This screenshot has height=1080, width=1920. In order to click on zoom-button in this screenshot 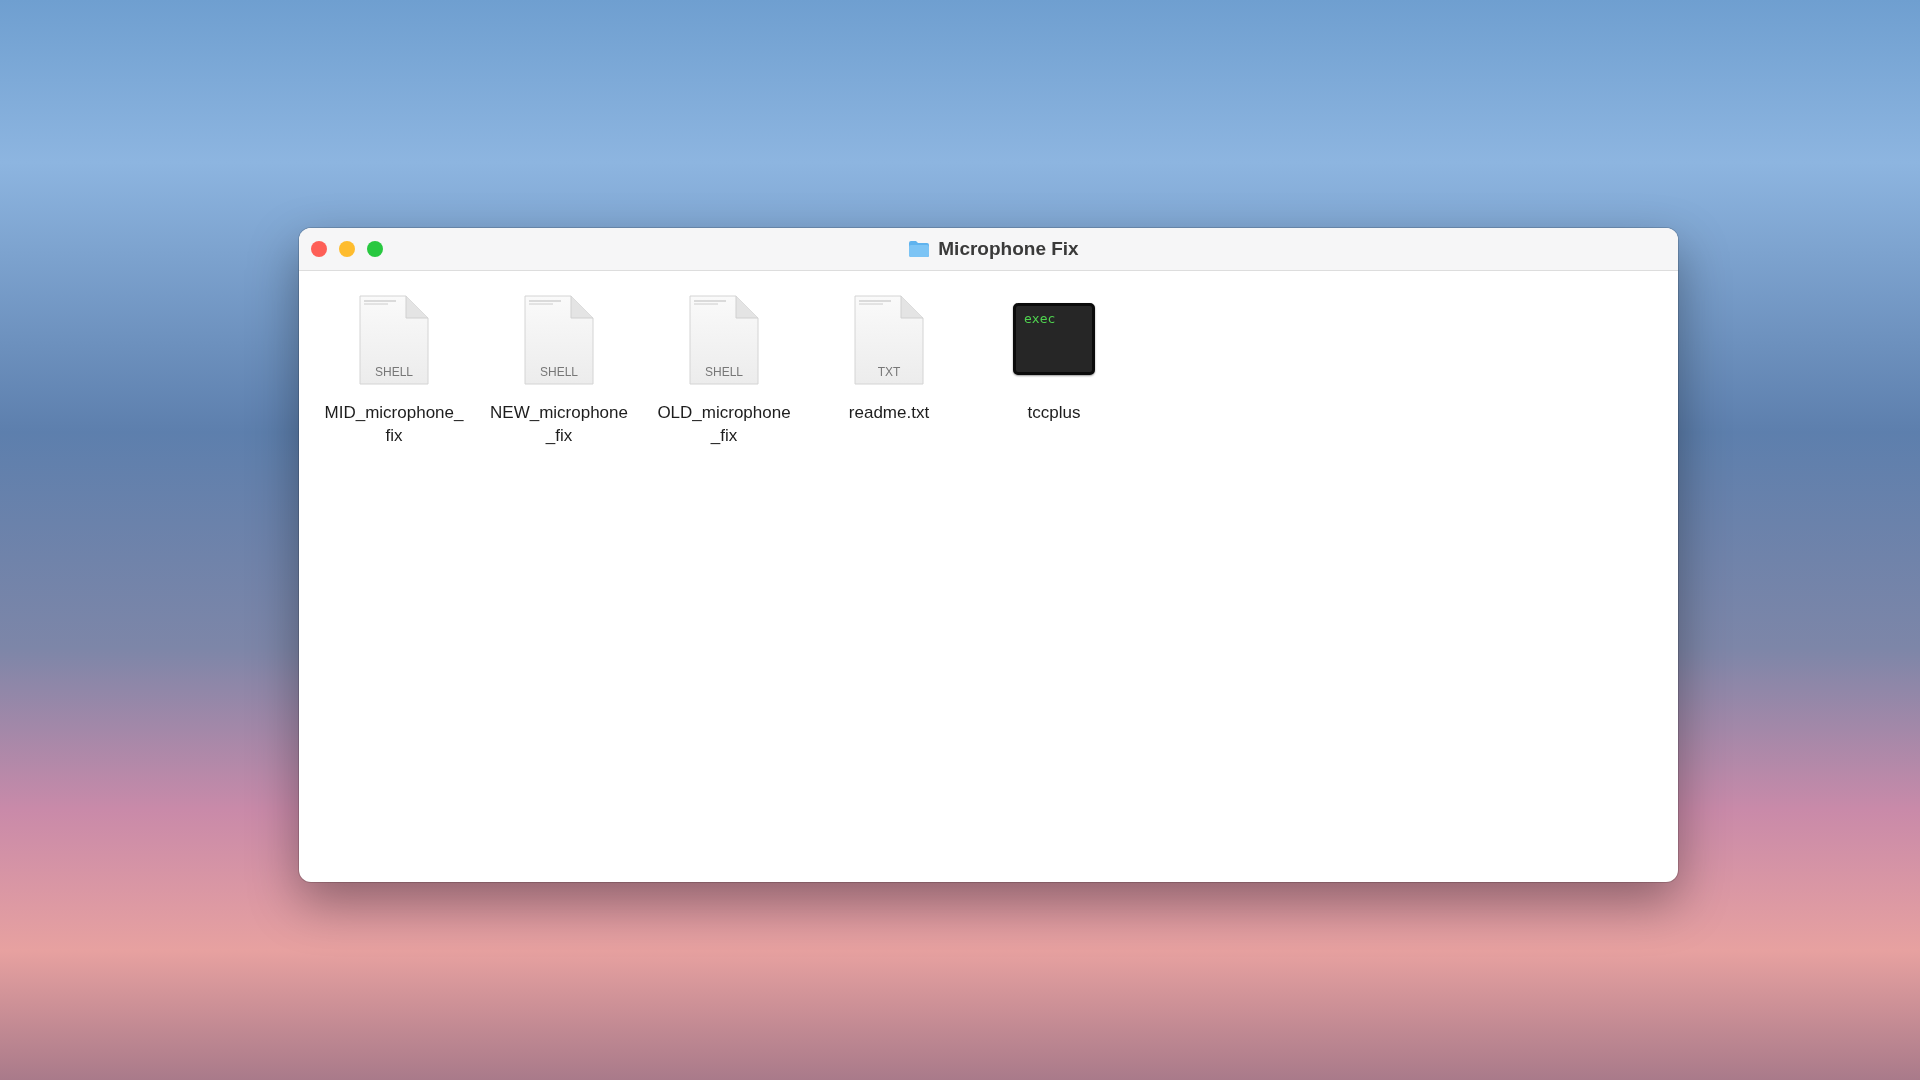, I will do `click(375, 249)`.